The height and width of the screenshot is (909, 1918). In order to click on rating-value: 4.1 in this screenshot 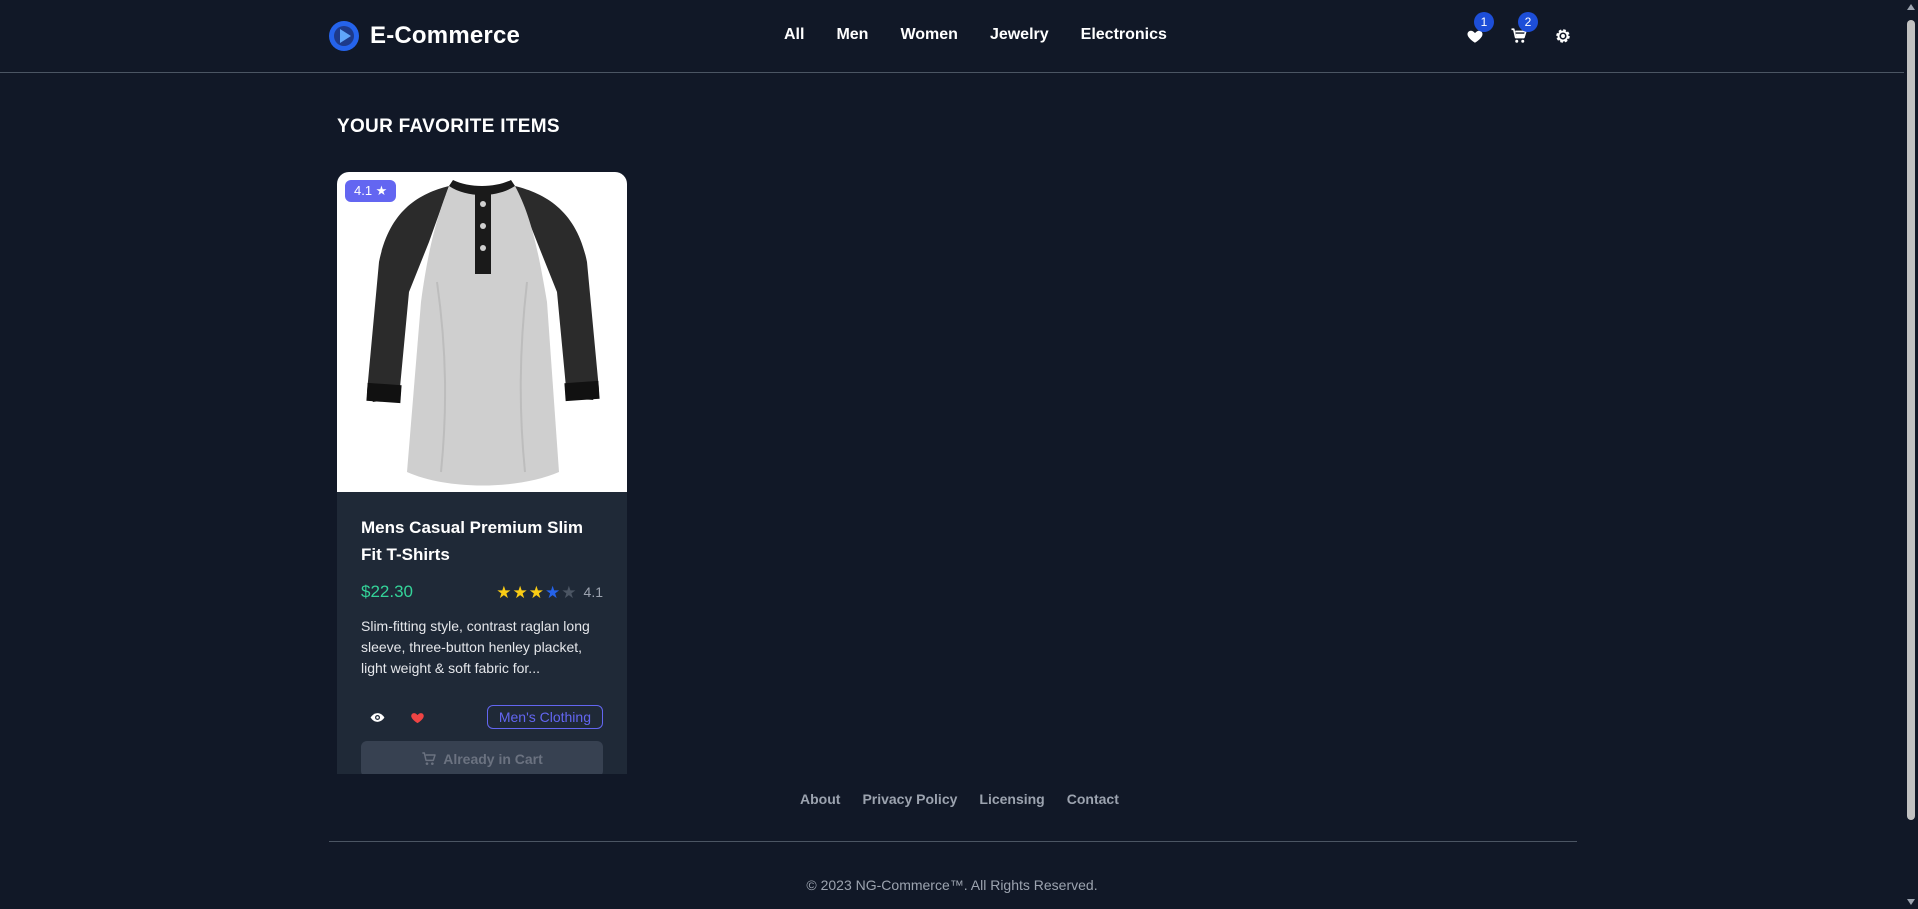, I will do `click(593, 592)`.